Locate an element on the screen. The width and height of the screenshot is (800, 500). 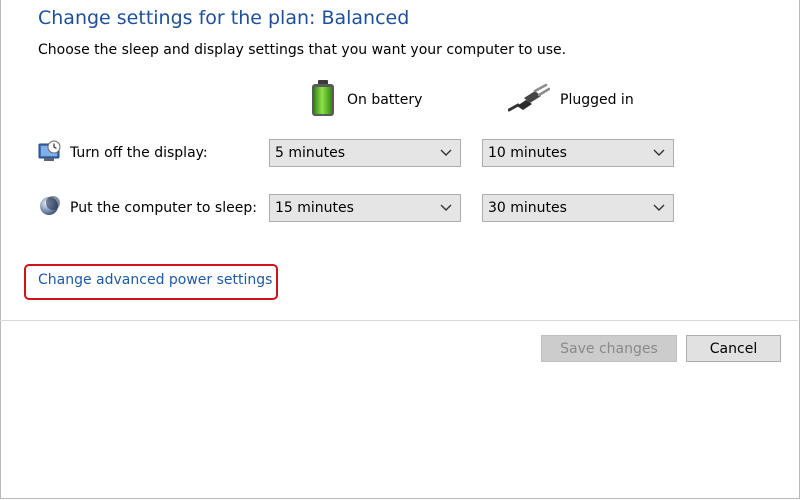
display-battery-dropdown: 5 minutes is located at coordinates (365, 153).